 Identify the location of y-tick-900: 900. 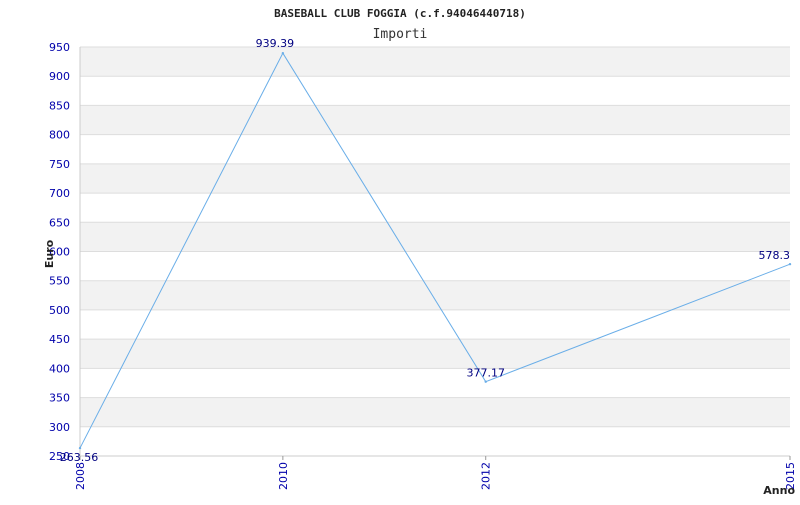
(59, 76).